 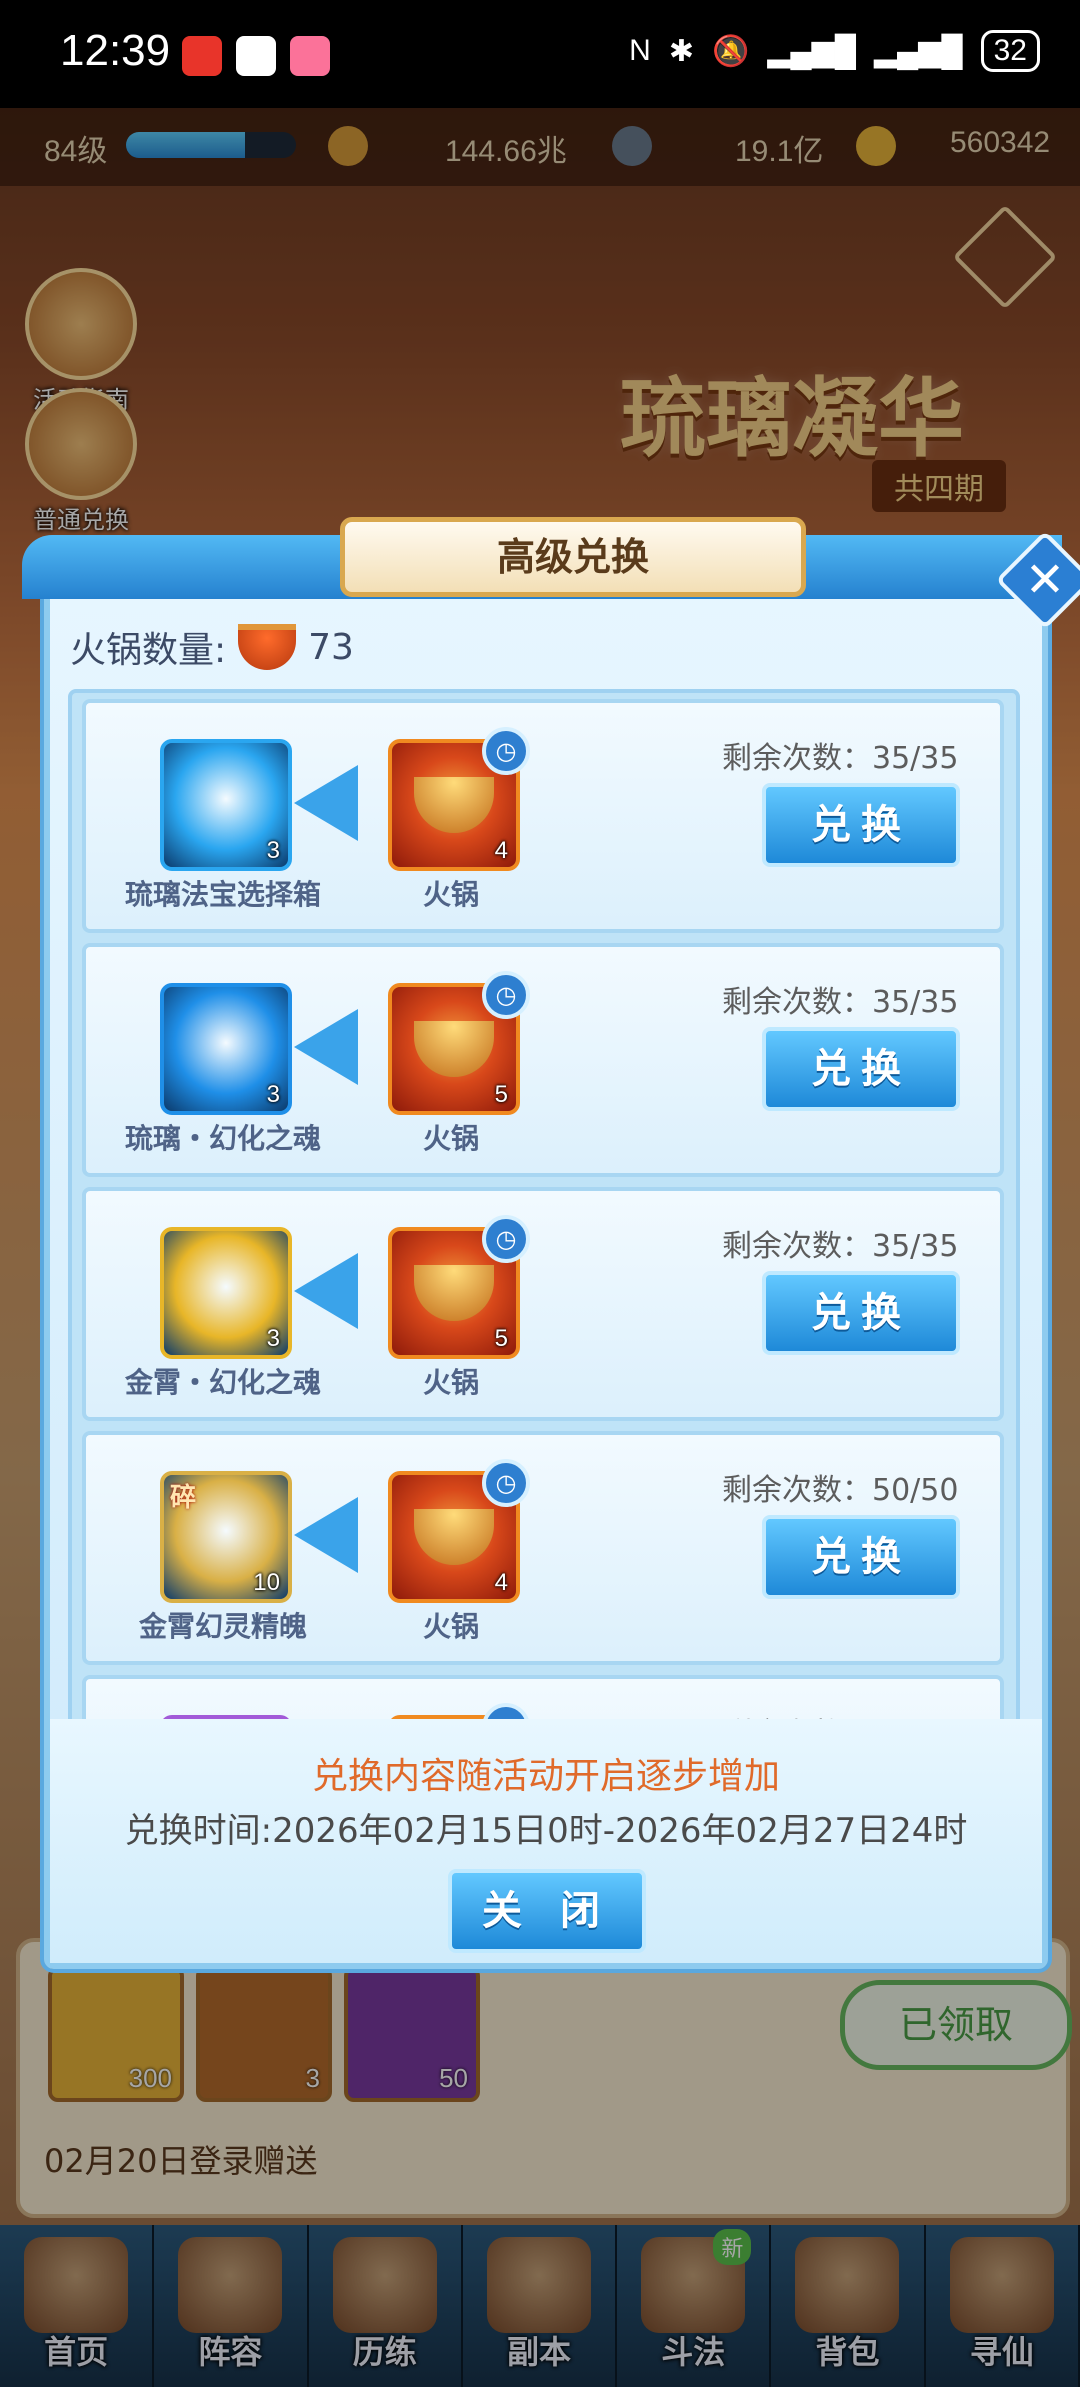 I want to click on golden-soul-icon: 3, so click(x=226, y=1293).